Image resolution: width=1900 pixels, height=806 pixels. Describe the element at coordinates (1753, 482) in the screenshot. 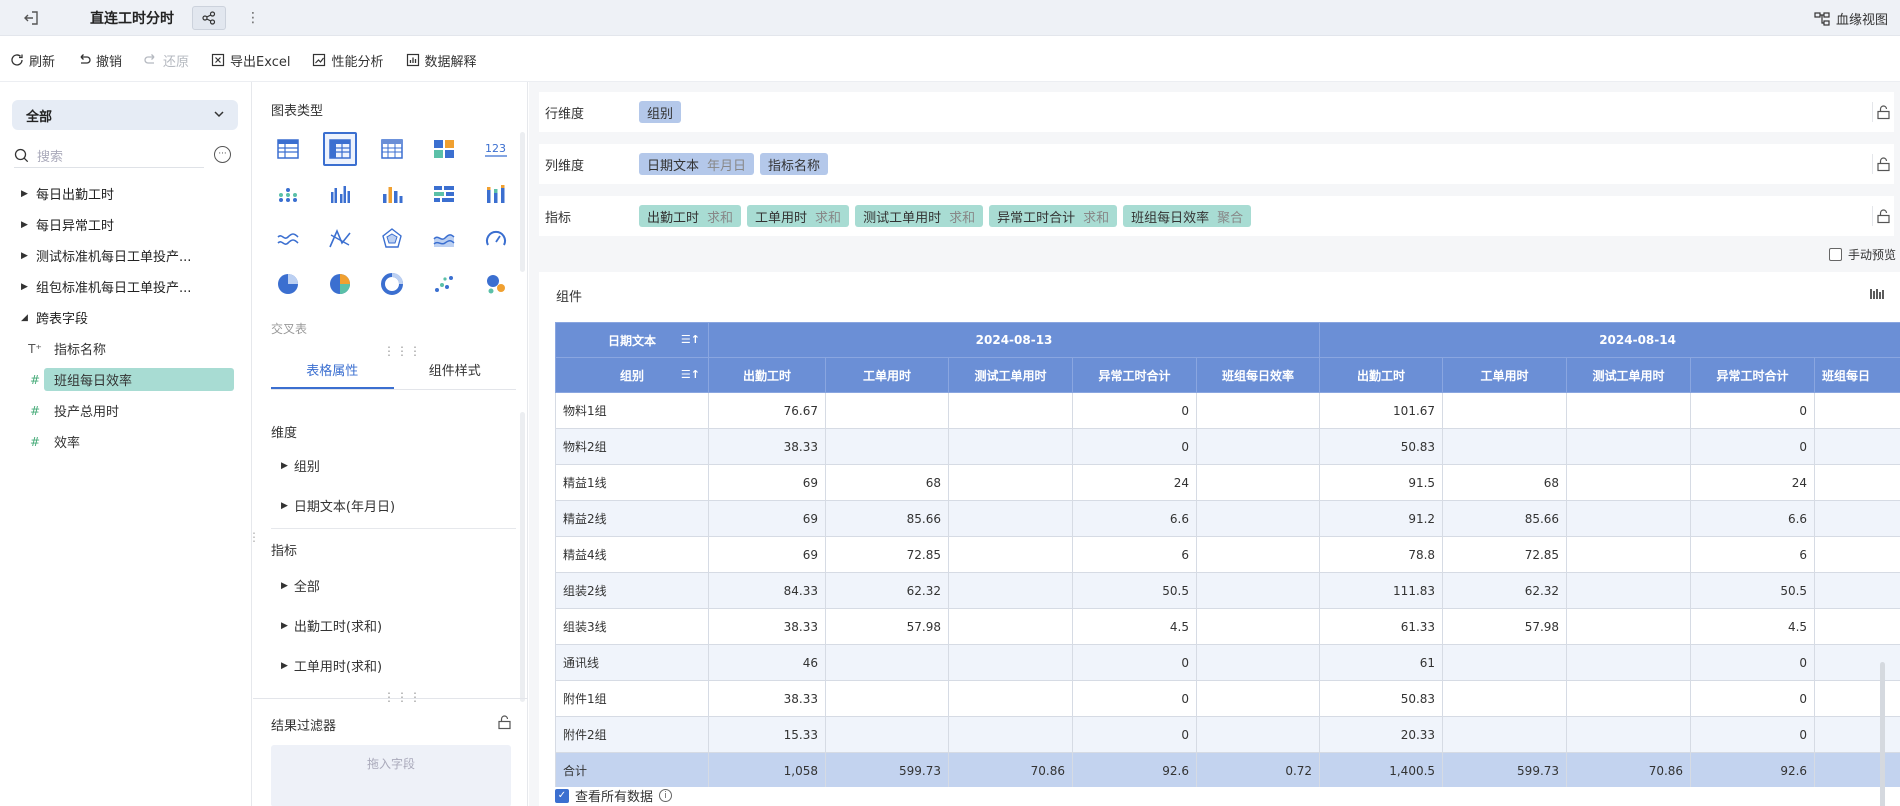

I see `value-cell: 24` at that location.